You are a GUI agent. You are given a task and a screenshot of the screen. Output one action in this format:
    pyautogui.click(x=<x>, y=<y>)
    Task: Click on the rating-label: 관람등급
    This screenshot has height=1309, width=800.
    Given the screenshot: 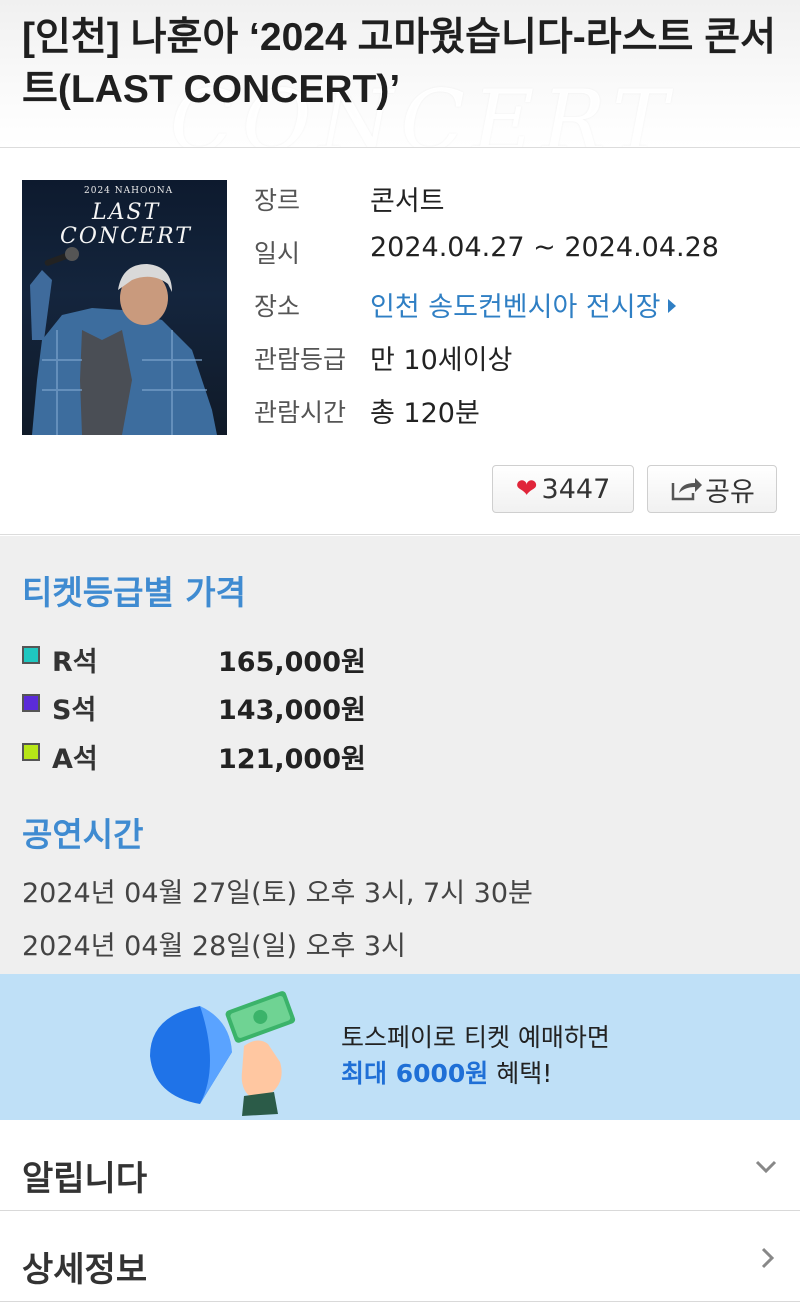 What is the action you would take?
    pyautogui.click(x=300, y=359)
    